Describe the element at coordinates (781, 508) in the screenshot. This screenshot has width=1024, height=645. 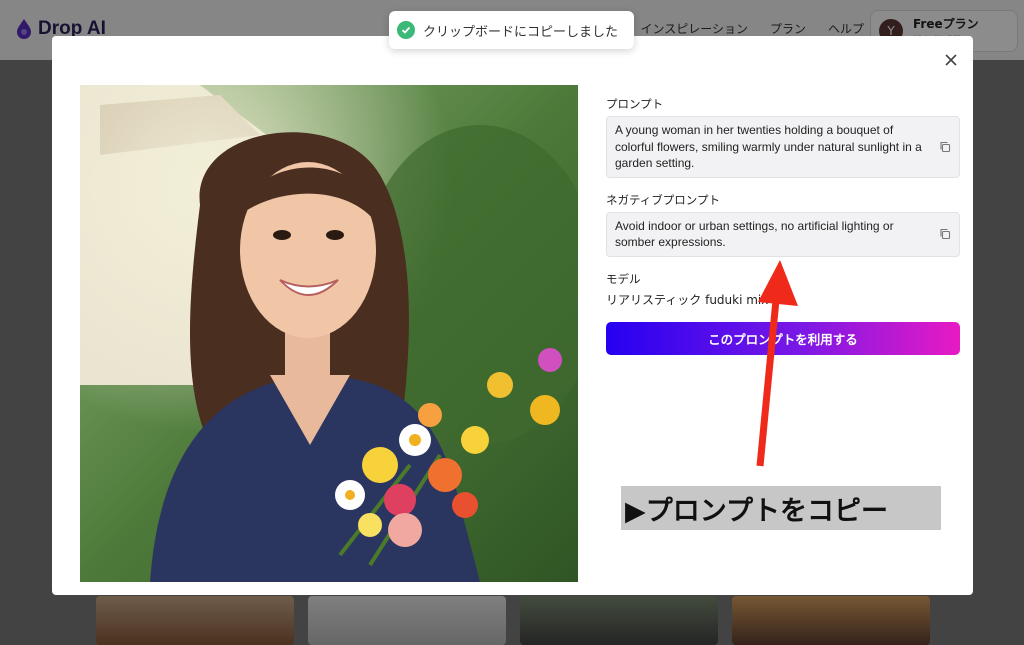
I see `annotation-callout: ▶プロンプトをコピー` at that location.